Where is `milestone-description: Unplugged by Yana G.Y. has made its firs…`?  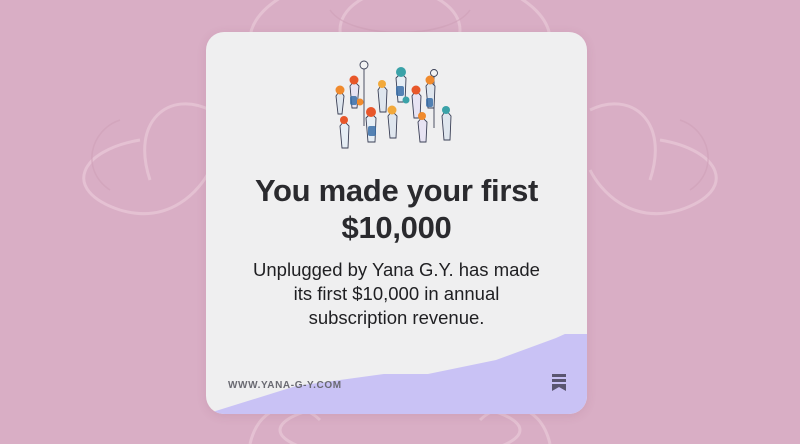
milestone-description: Unplugged by Yana G.Y. has made its firs… is located at coordinates (396, 293).